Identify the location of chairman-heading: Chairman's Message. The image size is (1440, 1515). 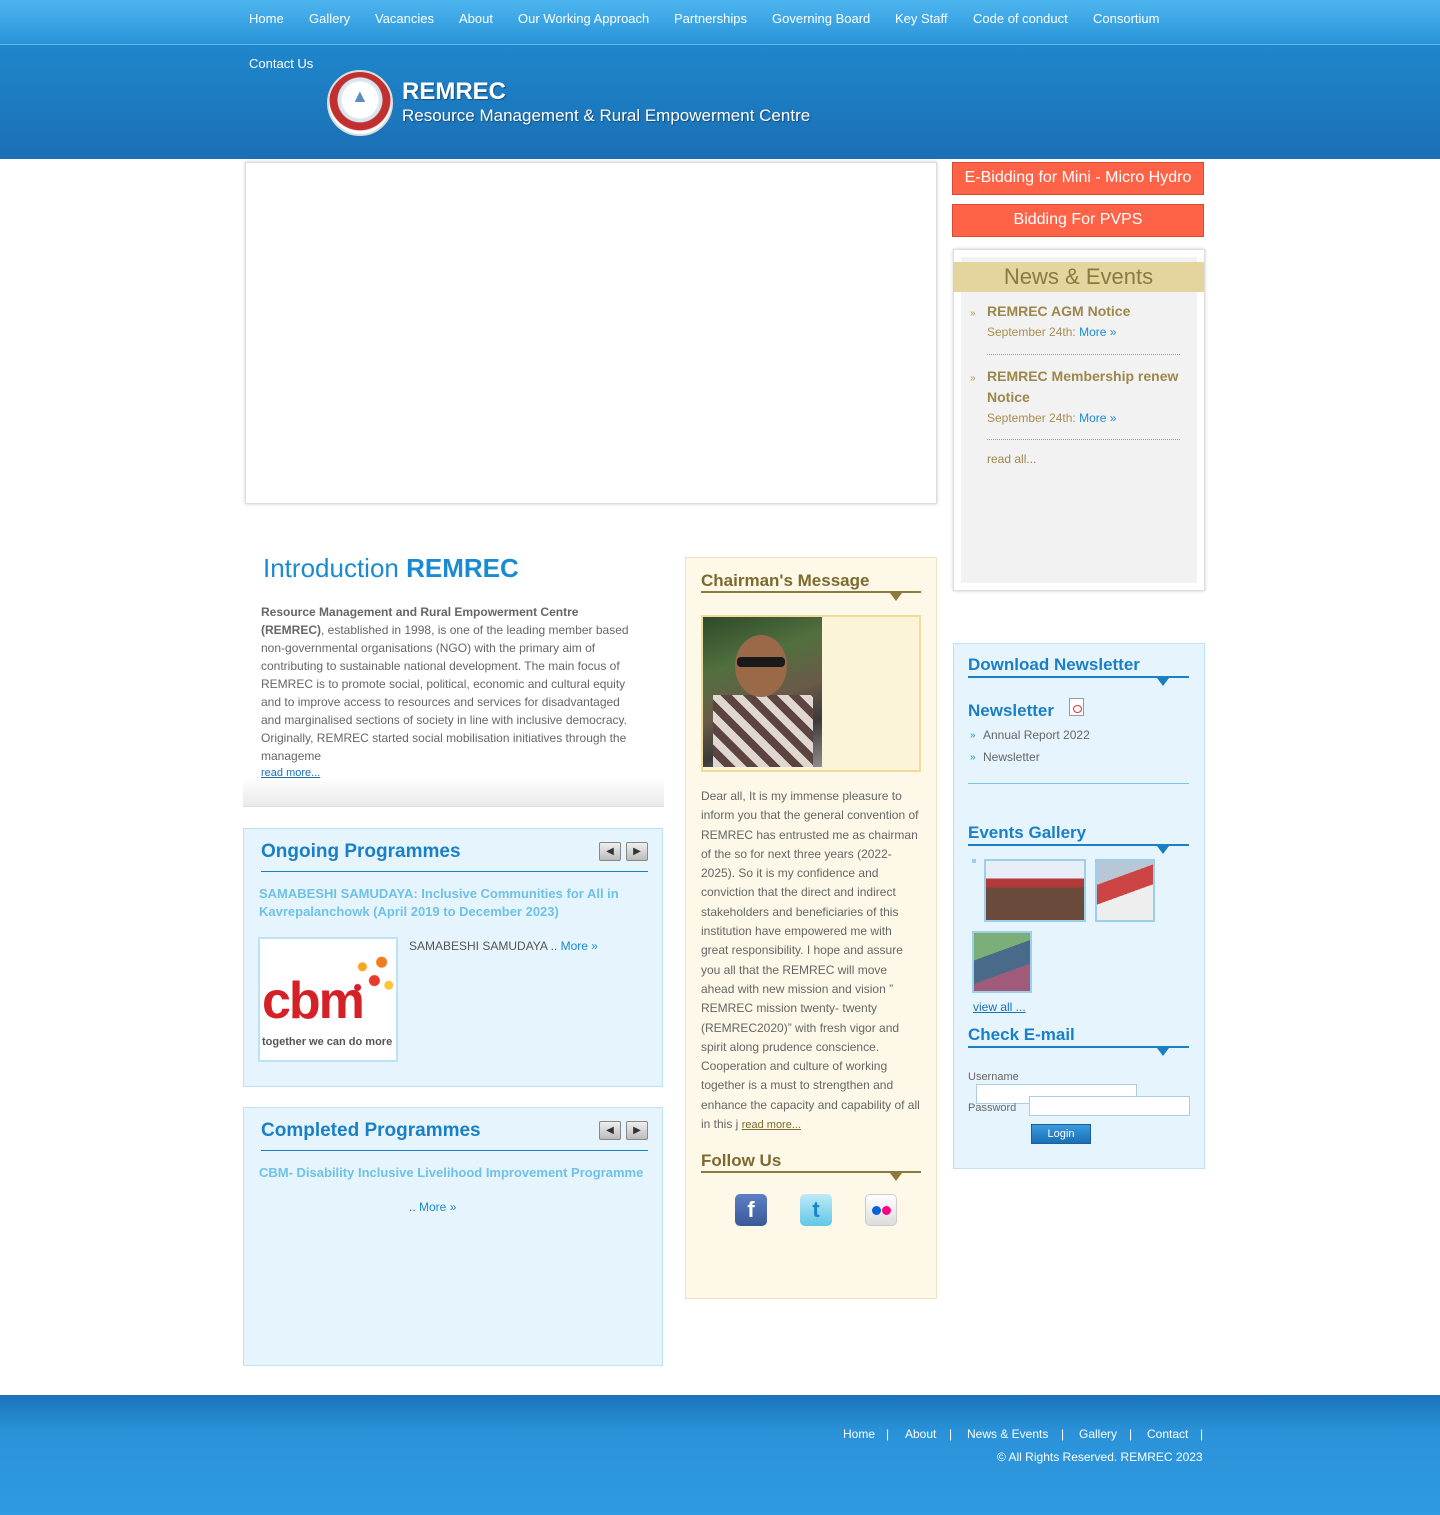
(785, 580).